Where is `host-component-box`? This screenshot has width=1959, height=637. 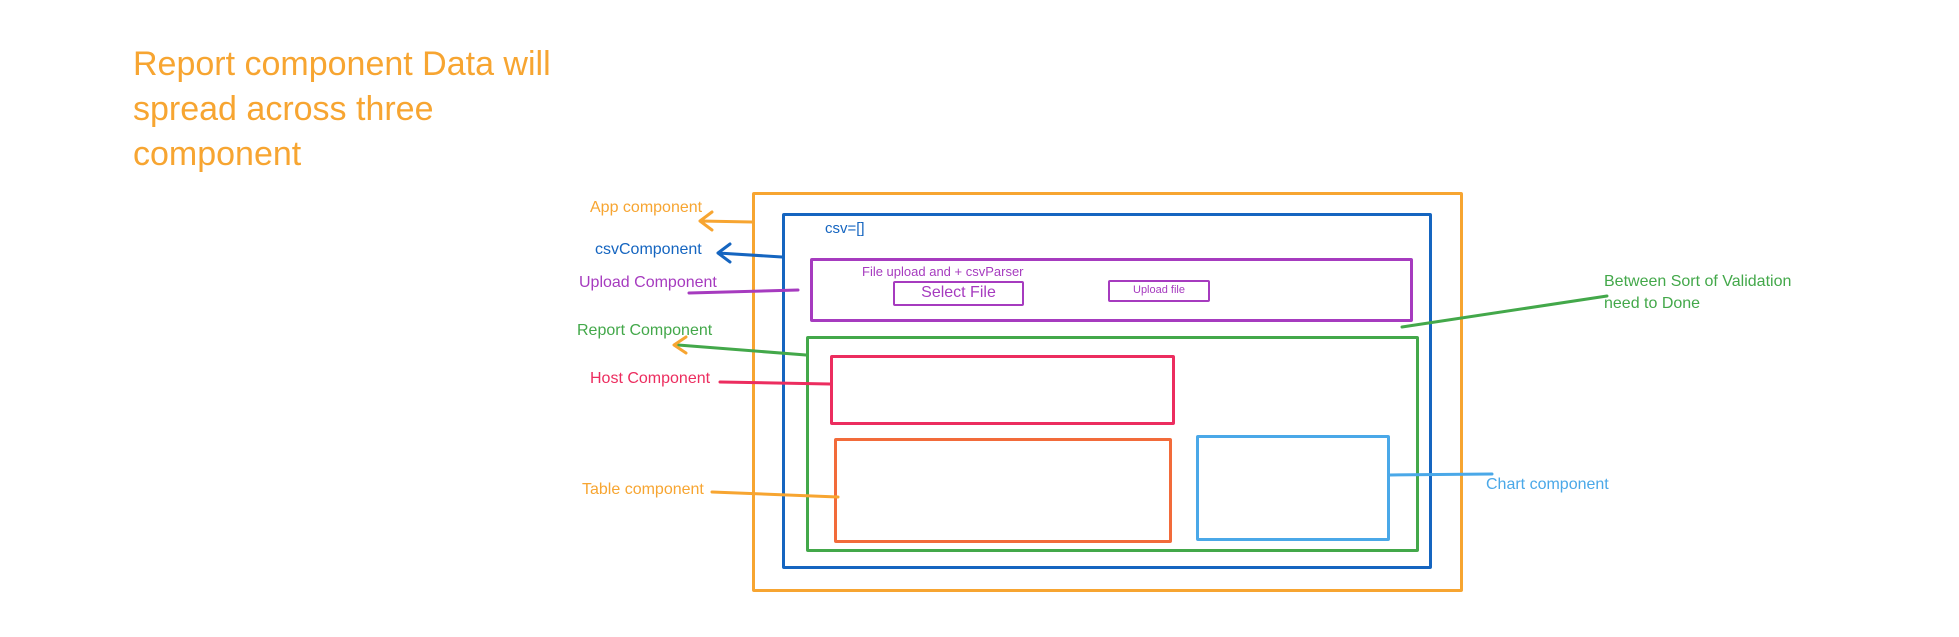 host-component-box is located at coordinates (1002, 390).